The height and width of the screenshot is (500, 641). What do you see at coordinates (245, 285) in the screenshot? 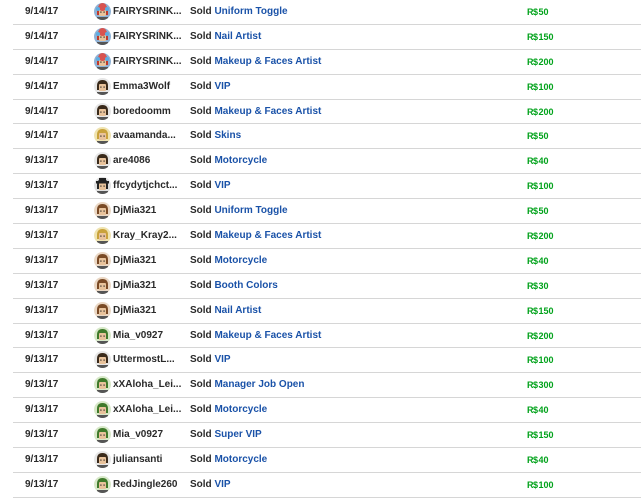
I see `item-link: Booth Colors` at bounding box center [245, 285].